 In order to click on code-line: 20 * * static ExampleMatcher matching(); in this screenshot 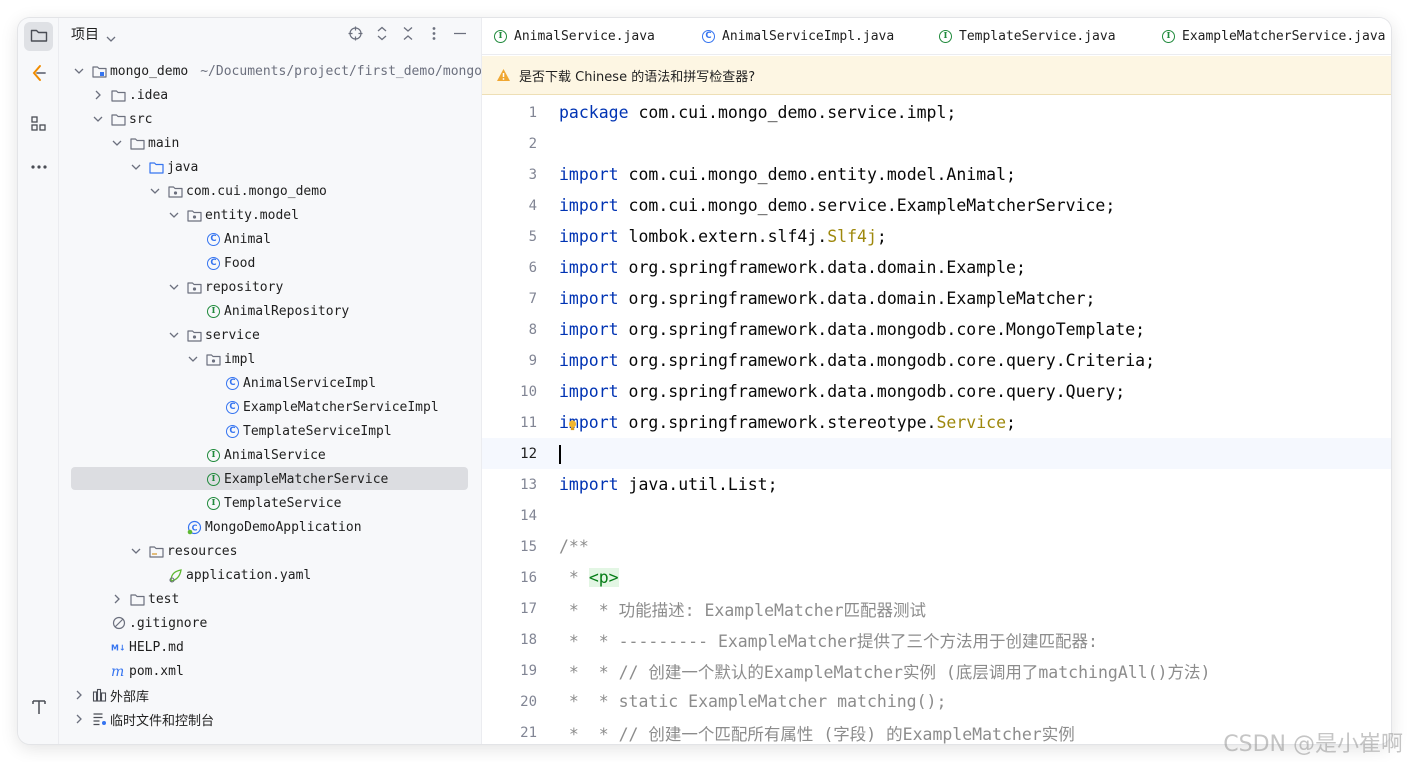, I will do `click(936, 701)`.